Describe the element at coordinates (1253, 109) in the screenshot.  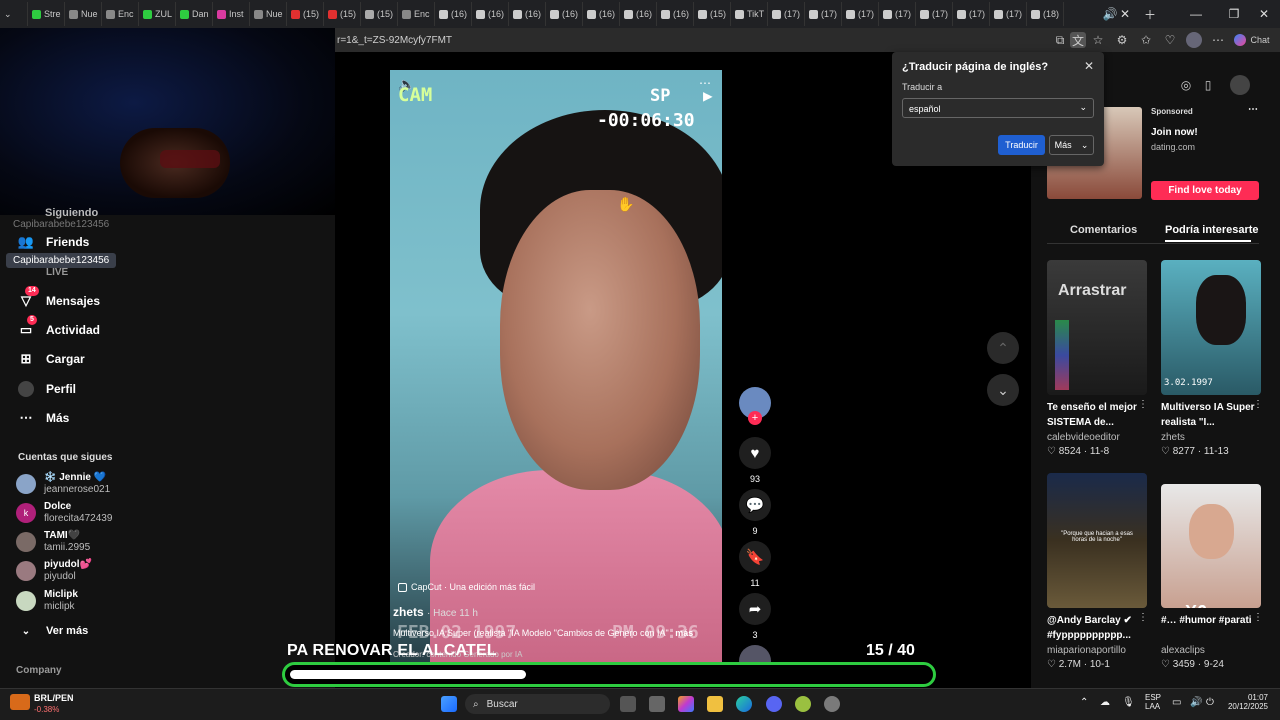
I see `ad-more-icon: ⋯` at that location.